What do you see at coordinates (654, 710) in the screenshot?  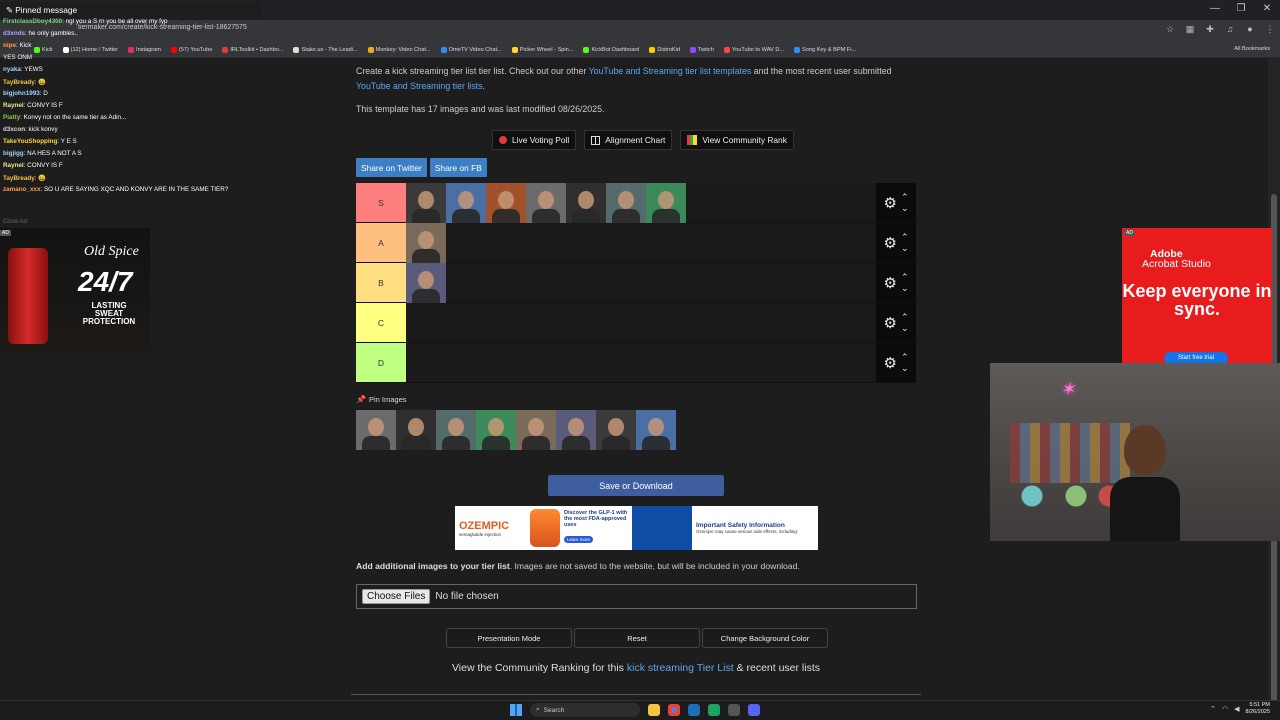 I see `file-explorer-icon` at bounding box center [654, 710].